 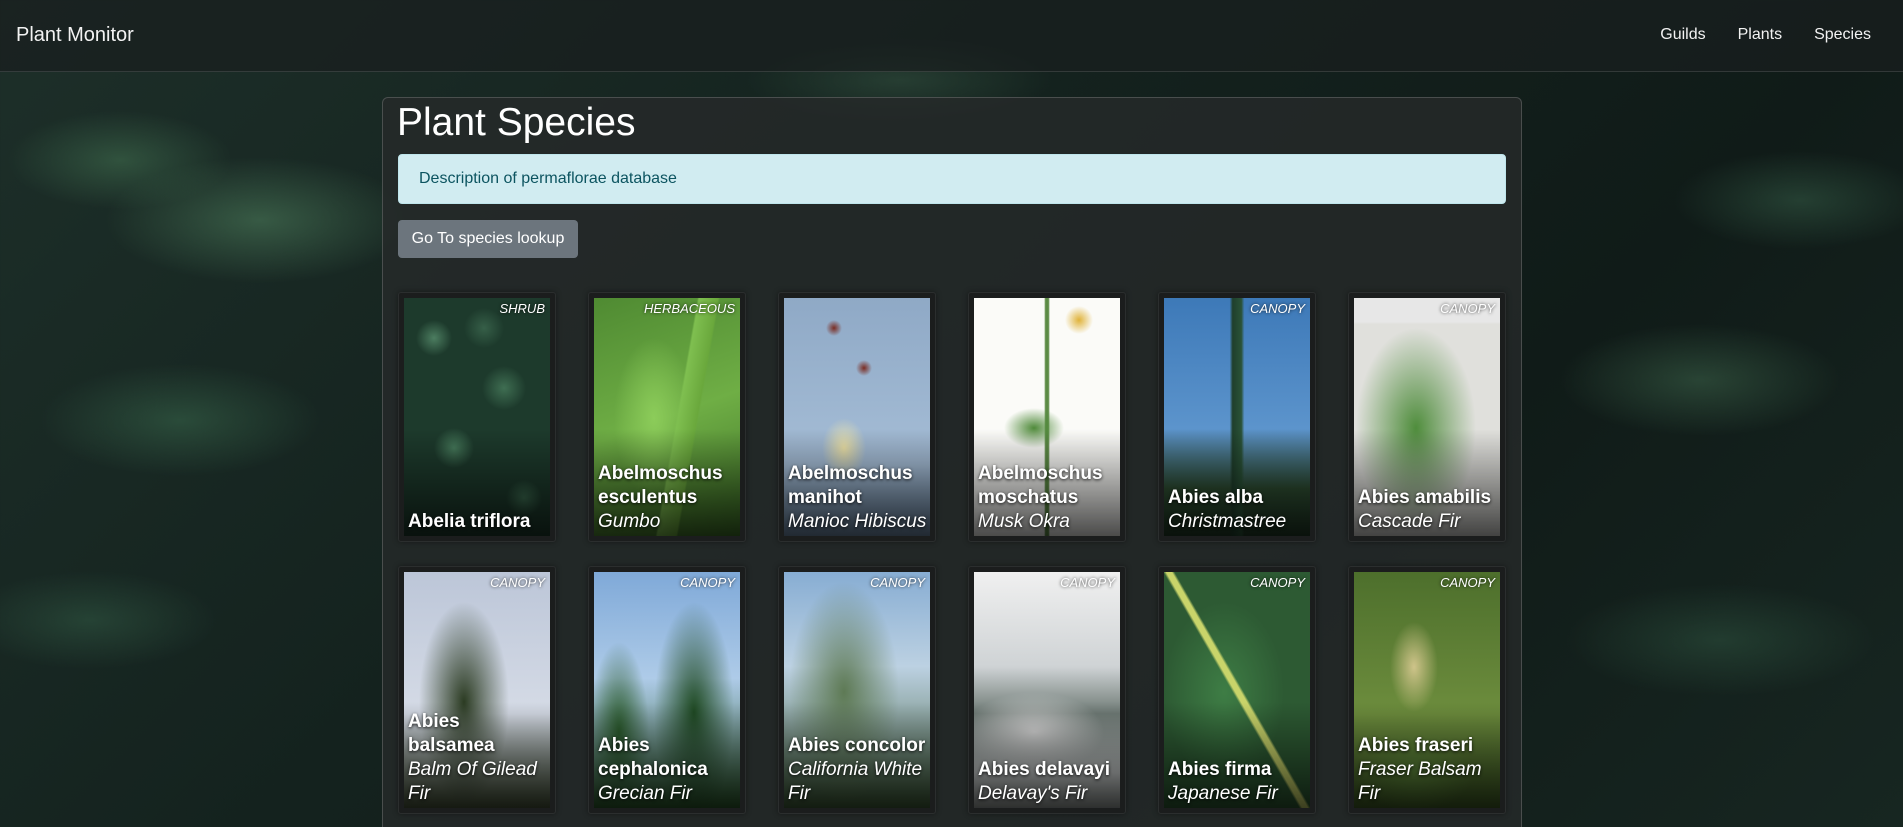 I want to click on species-caption: Abies concolor California White Fir, so click(x=858, y=770).